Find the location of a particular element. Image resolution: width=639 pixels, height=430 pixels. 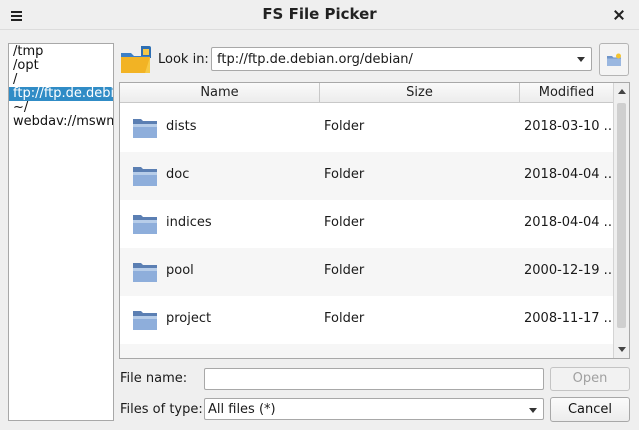

title-bar: FS File Picker is located at coordinates (319, 15).